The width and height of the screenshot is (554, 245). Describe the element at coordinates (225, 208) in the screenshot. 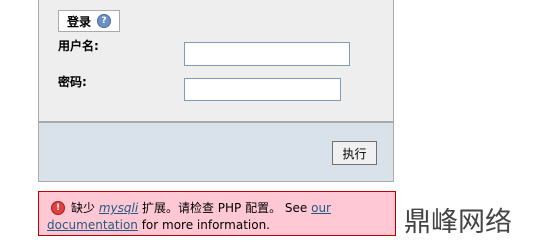

I see `error-middle: 扩展。请检查 PHP 配置。 See` at that location.